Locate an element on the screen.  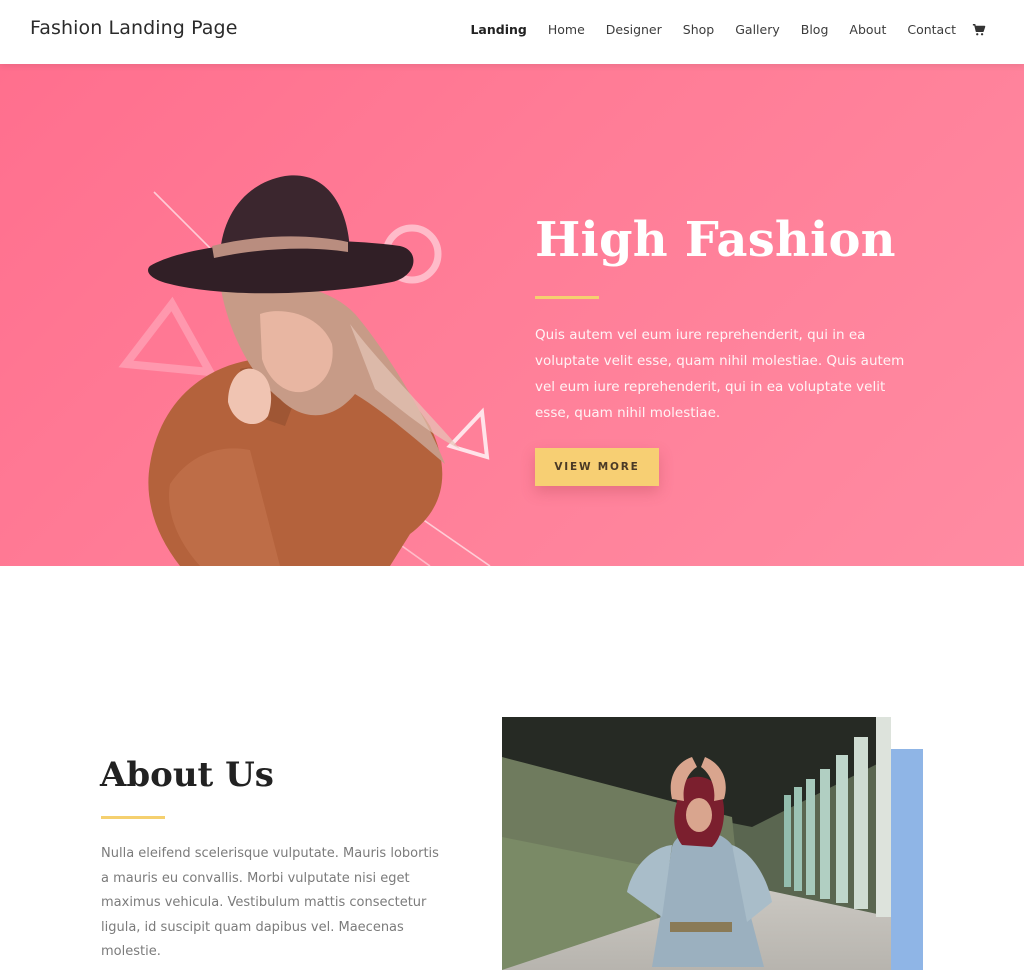
nav-item-home: Home is located at coordinates (566, 29).